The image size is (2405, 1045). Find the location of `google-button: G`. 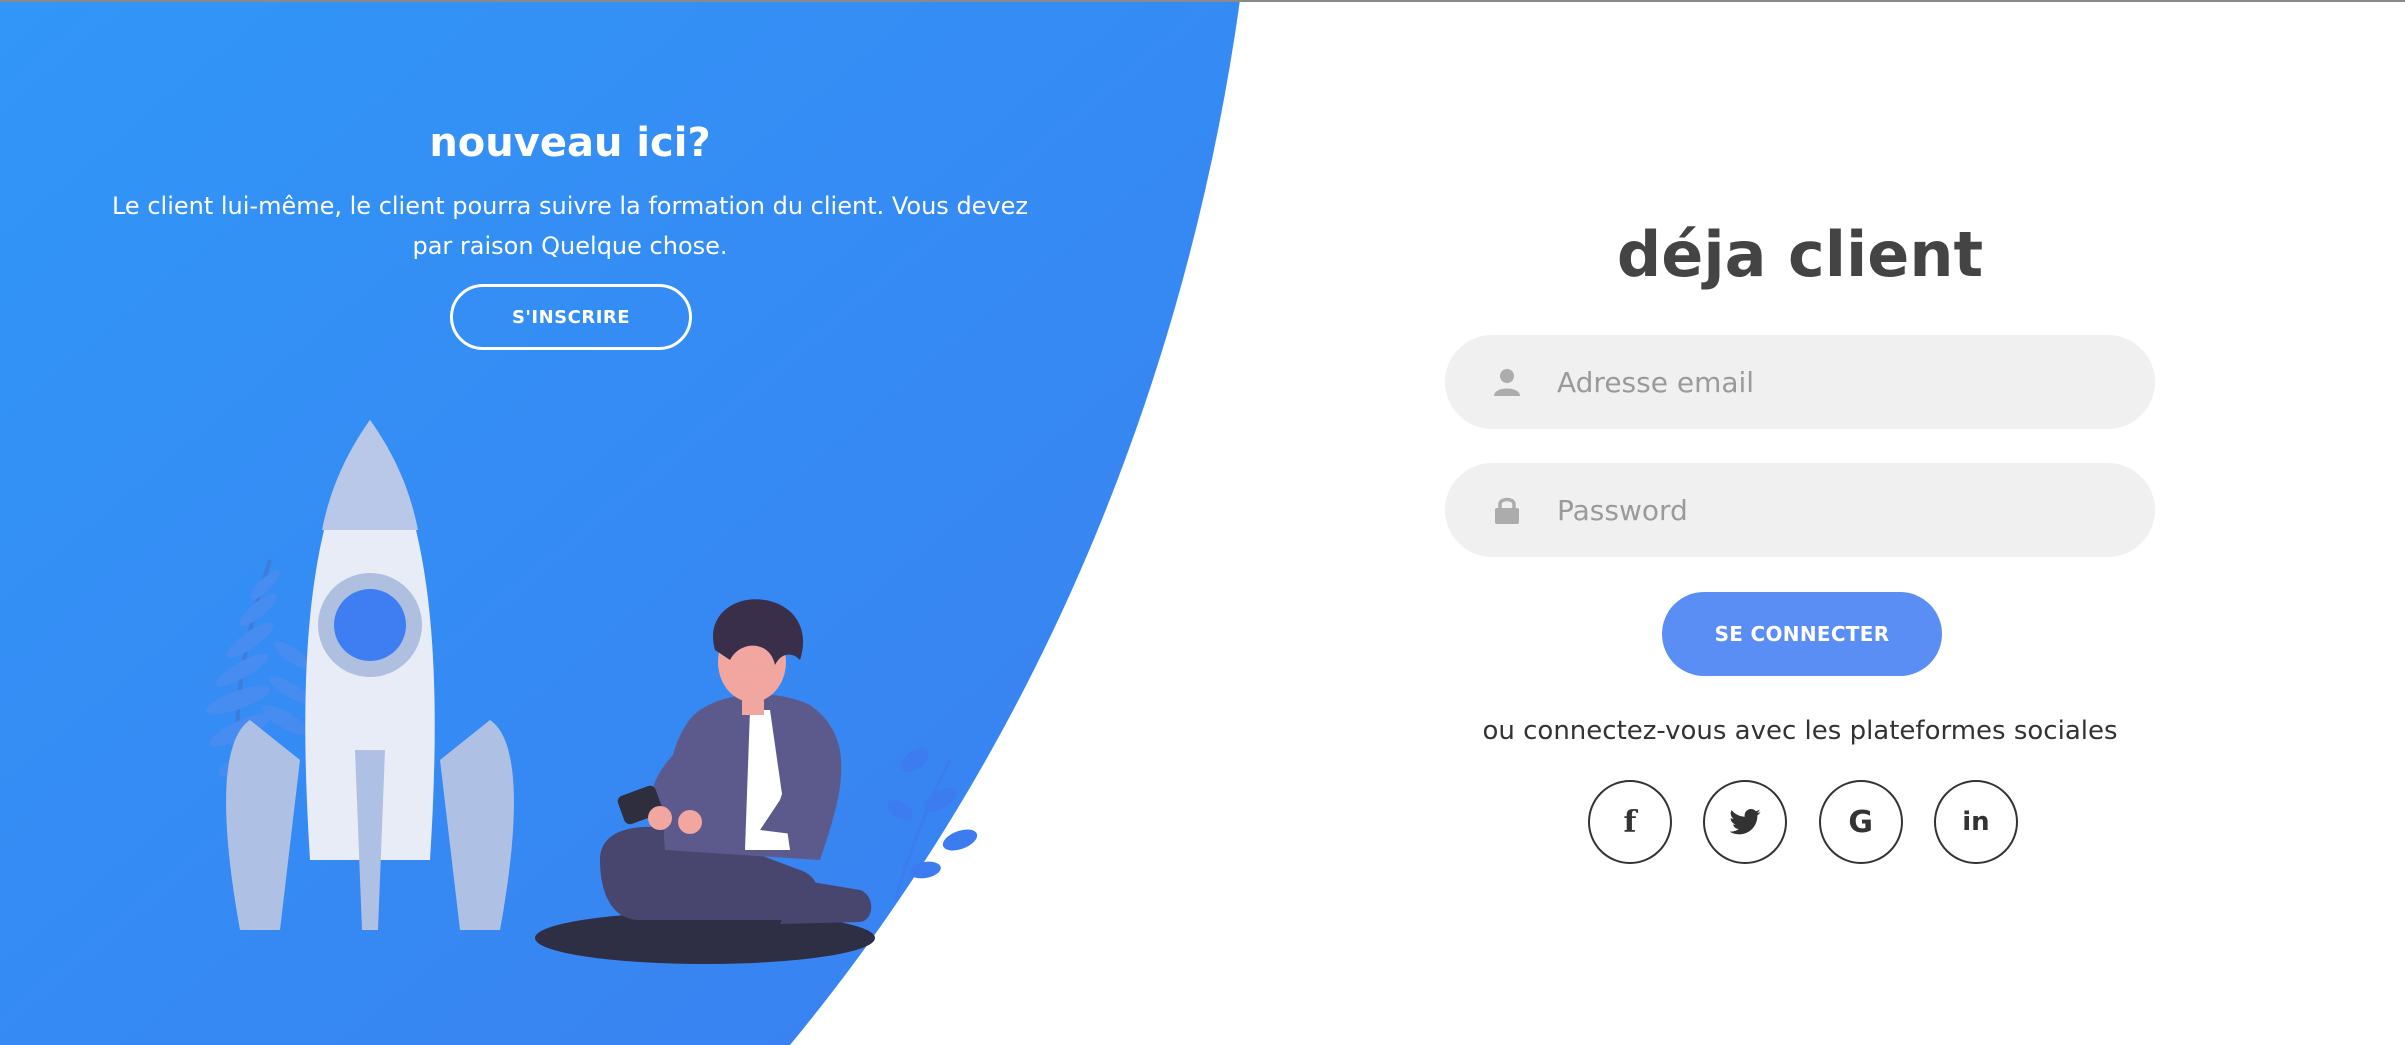

google-button: G is located at coordinates (1860, 822).